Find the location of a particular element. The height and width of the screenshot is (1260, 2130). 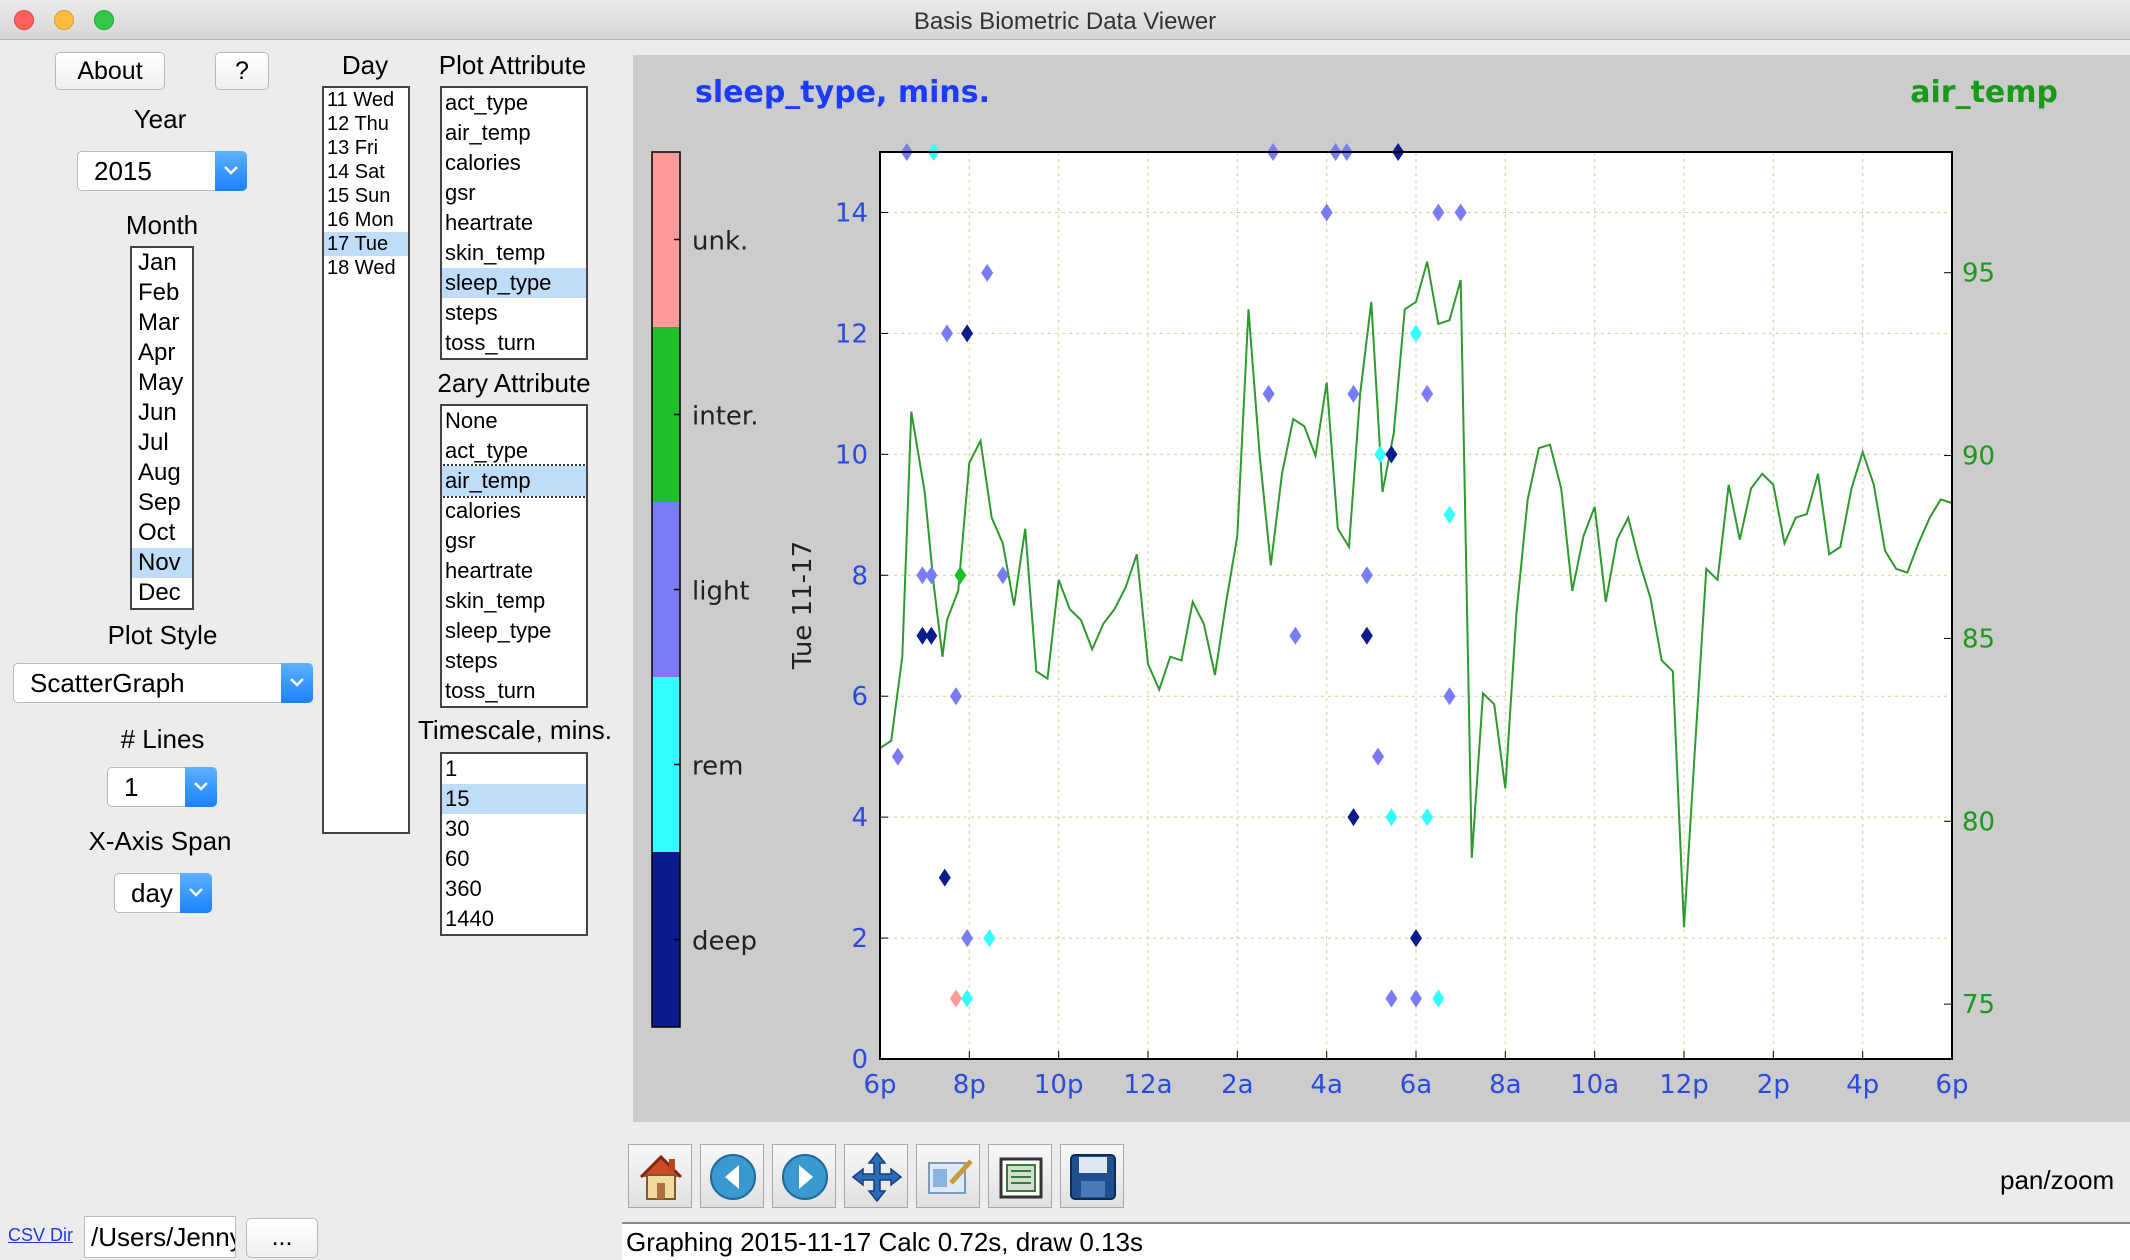

lines-select: 1 is located at coordinates (162, 787).